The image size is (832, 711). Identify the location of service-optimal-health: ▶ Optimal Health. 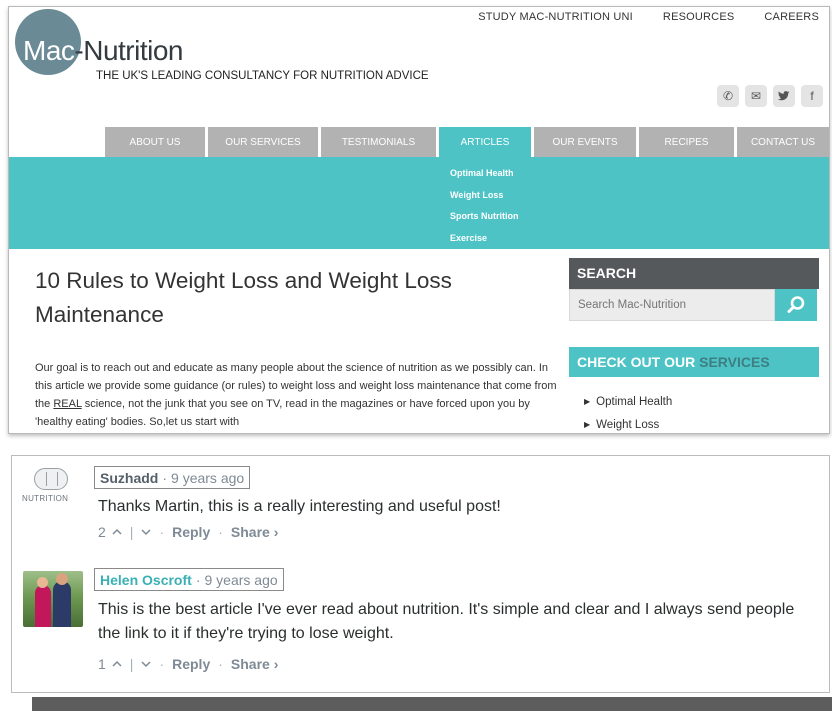
(628, 402).